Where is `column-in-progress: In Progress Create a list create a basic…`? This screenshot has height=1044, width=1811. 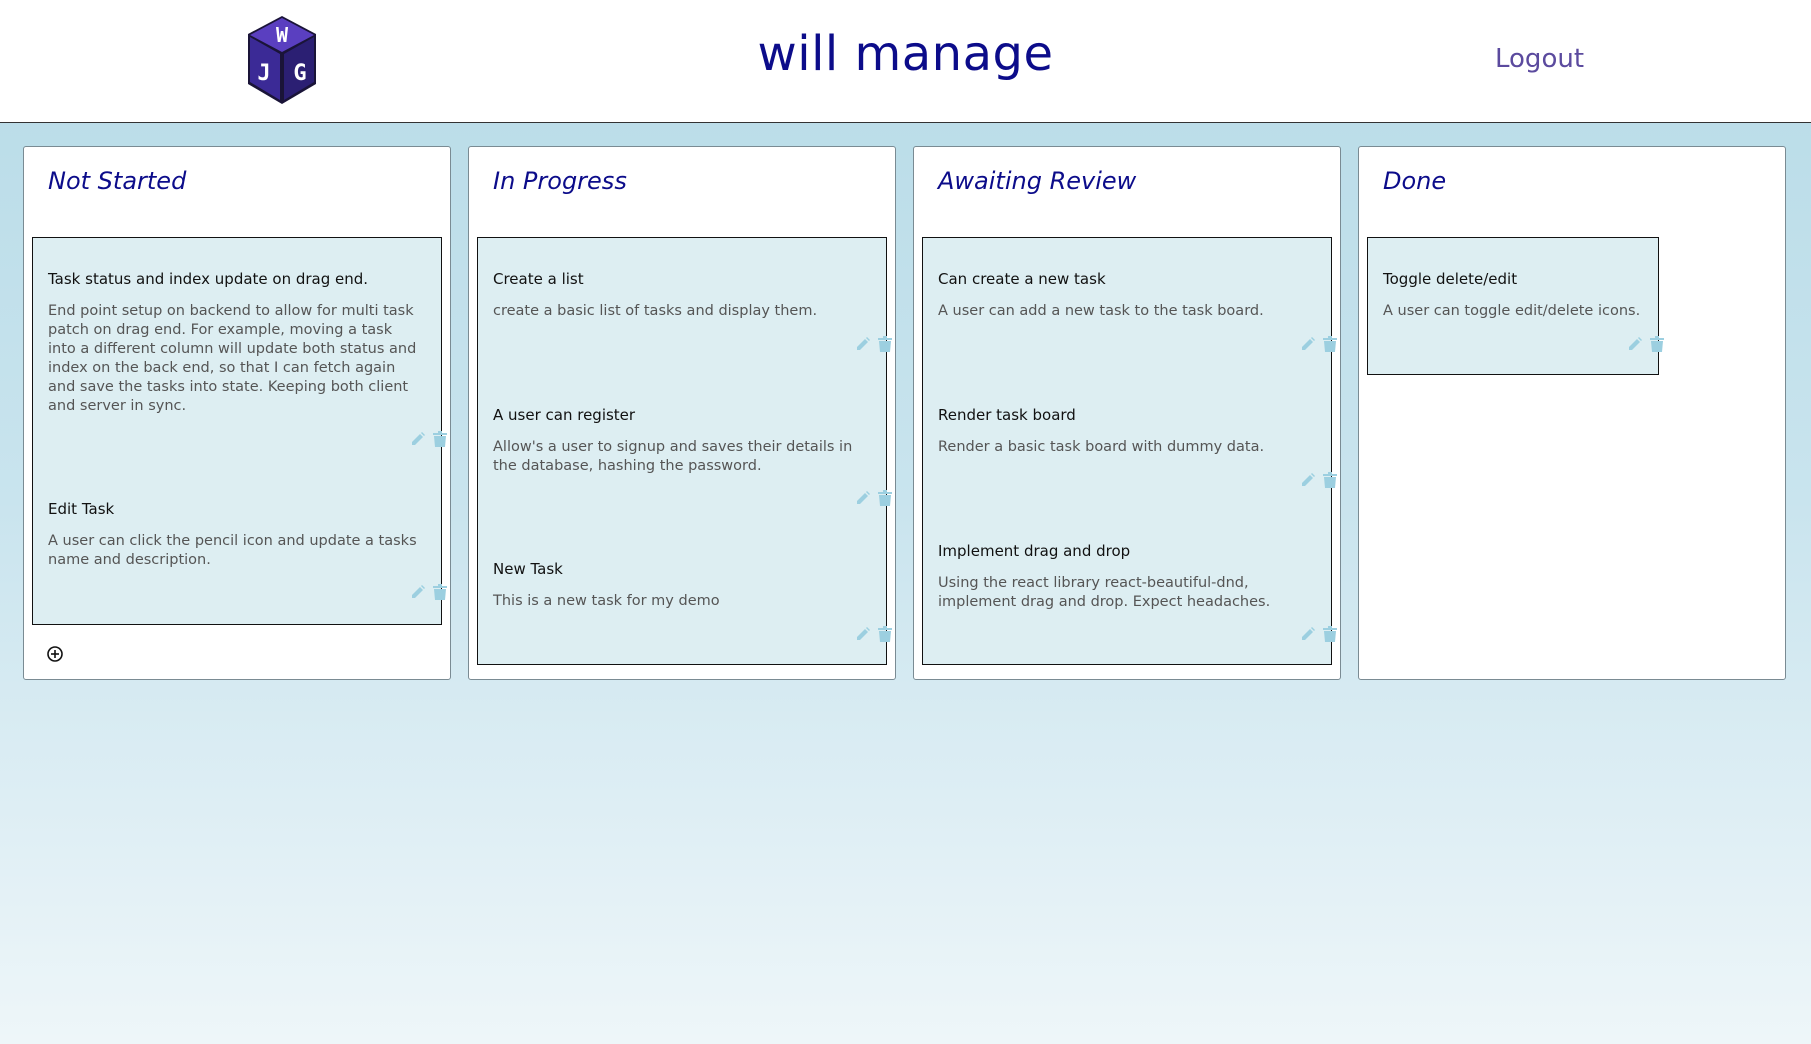 column-in-progress: In Progress Create a list create a basic… is located at coordinates (682, 413).